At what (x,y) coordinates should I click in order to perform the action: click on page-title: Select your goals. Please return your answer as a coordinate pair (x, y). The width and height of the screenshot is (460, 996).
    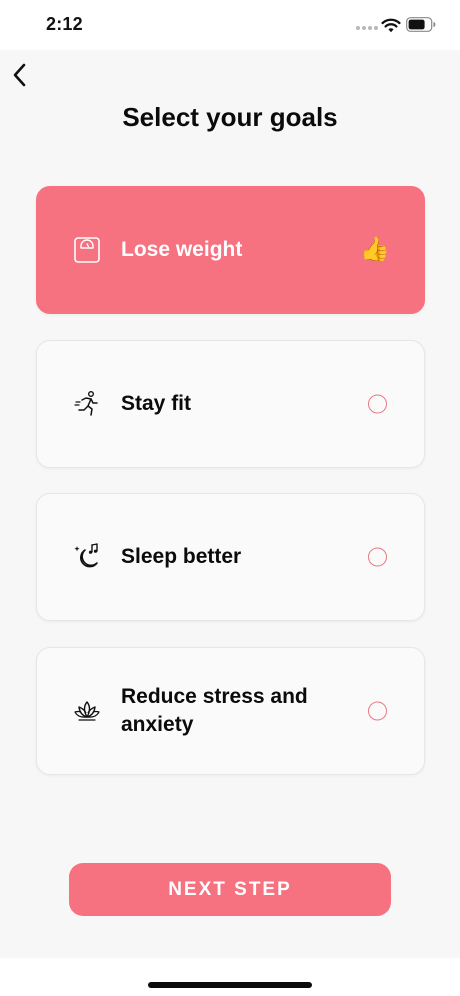
    Looking at the image, I should click on (230, 117).